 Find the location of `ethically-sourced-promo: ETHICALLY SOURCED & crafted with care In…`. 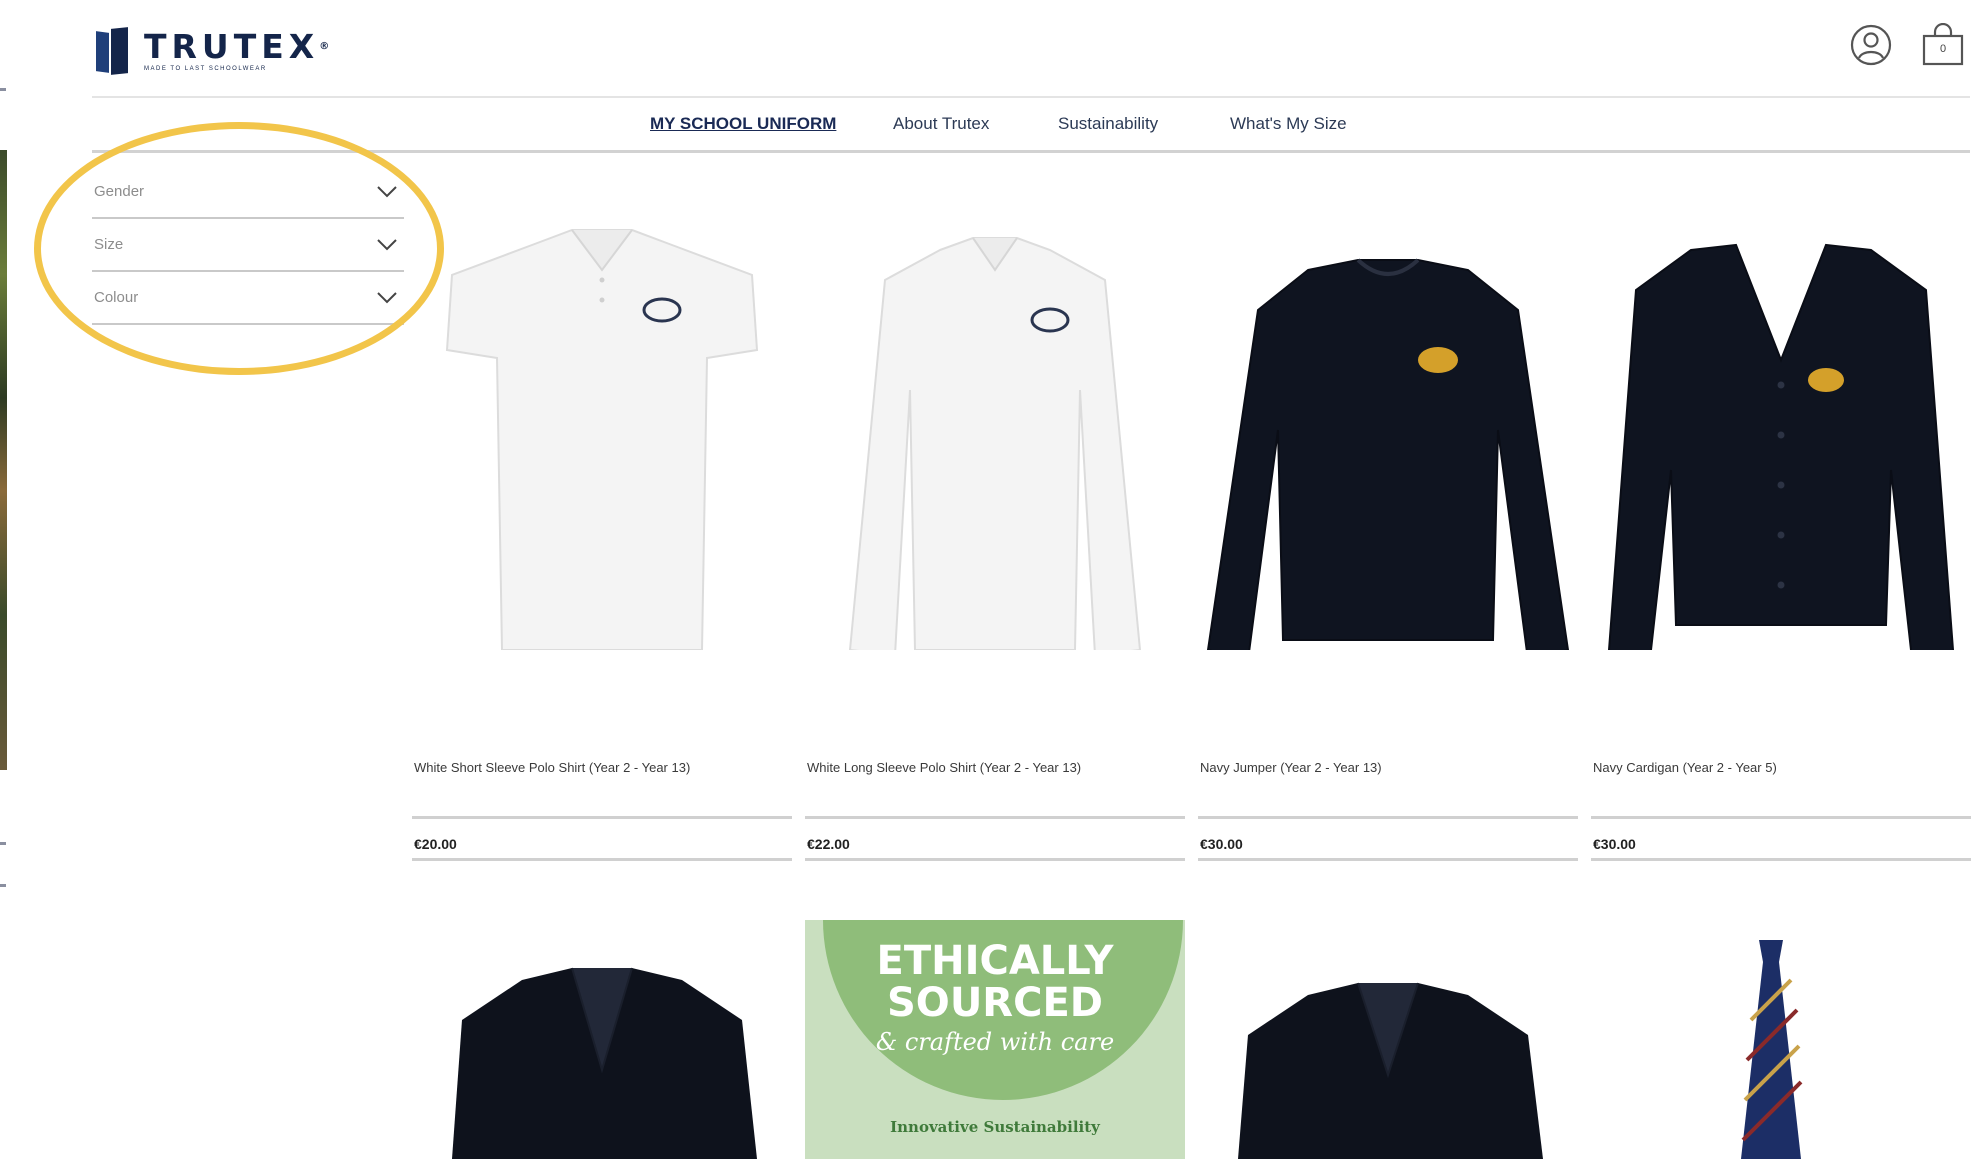

ethically-sourced-promo: ETHICALLY SOURCED & crafted with care In… is located at coordinates (995, 1039).